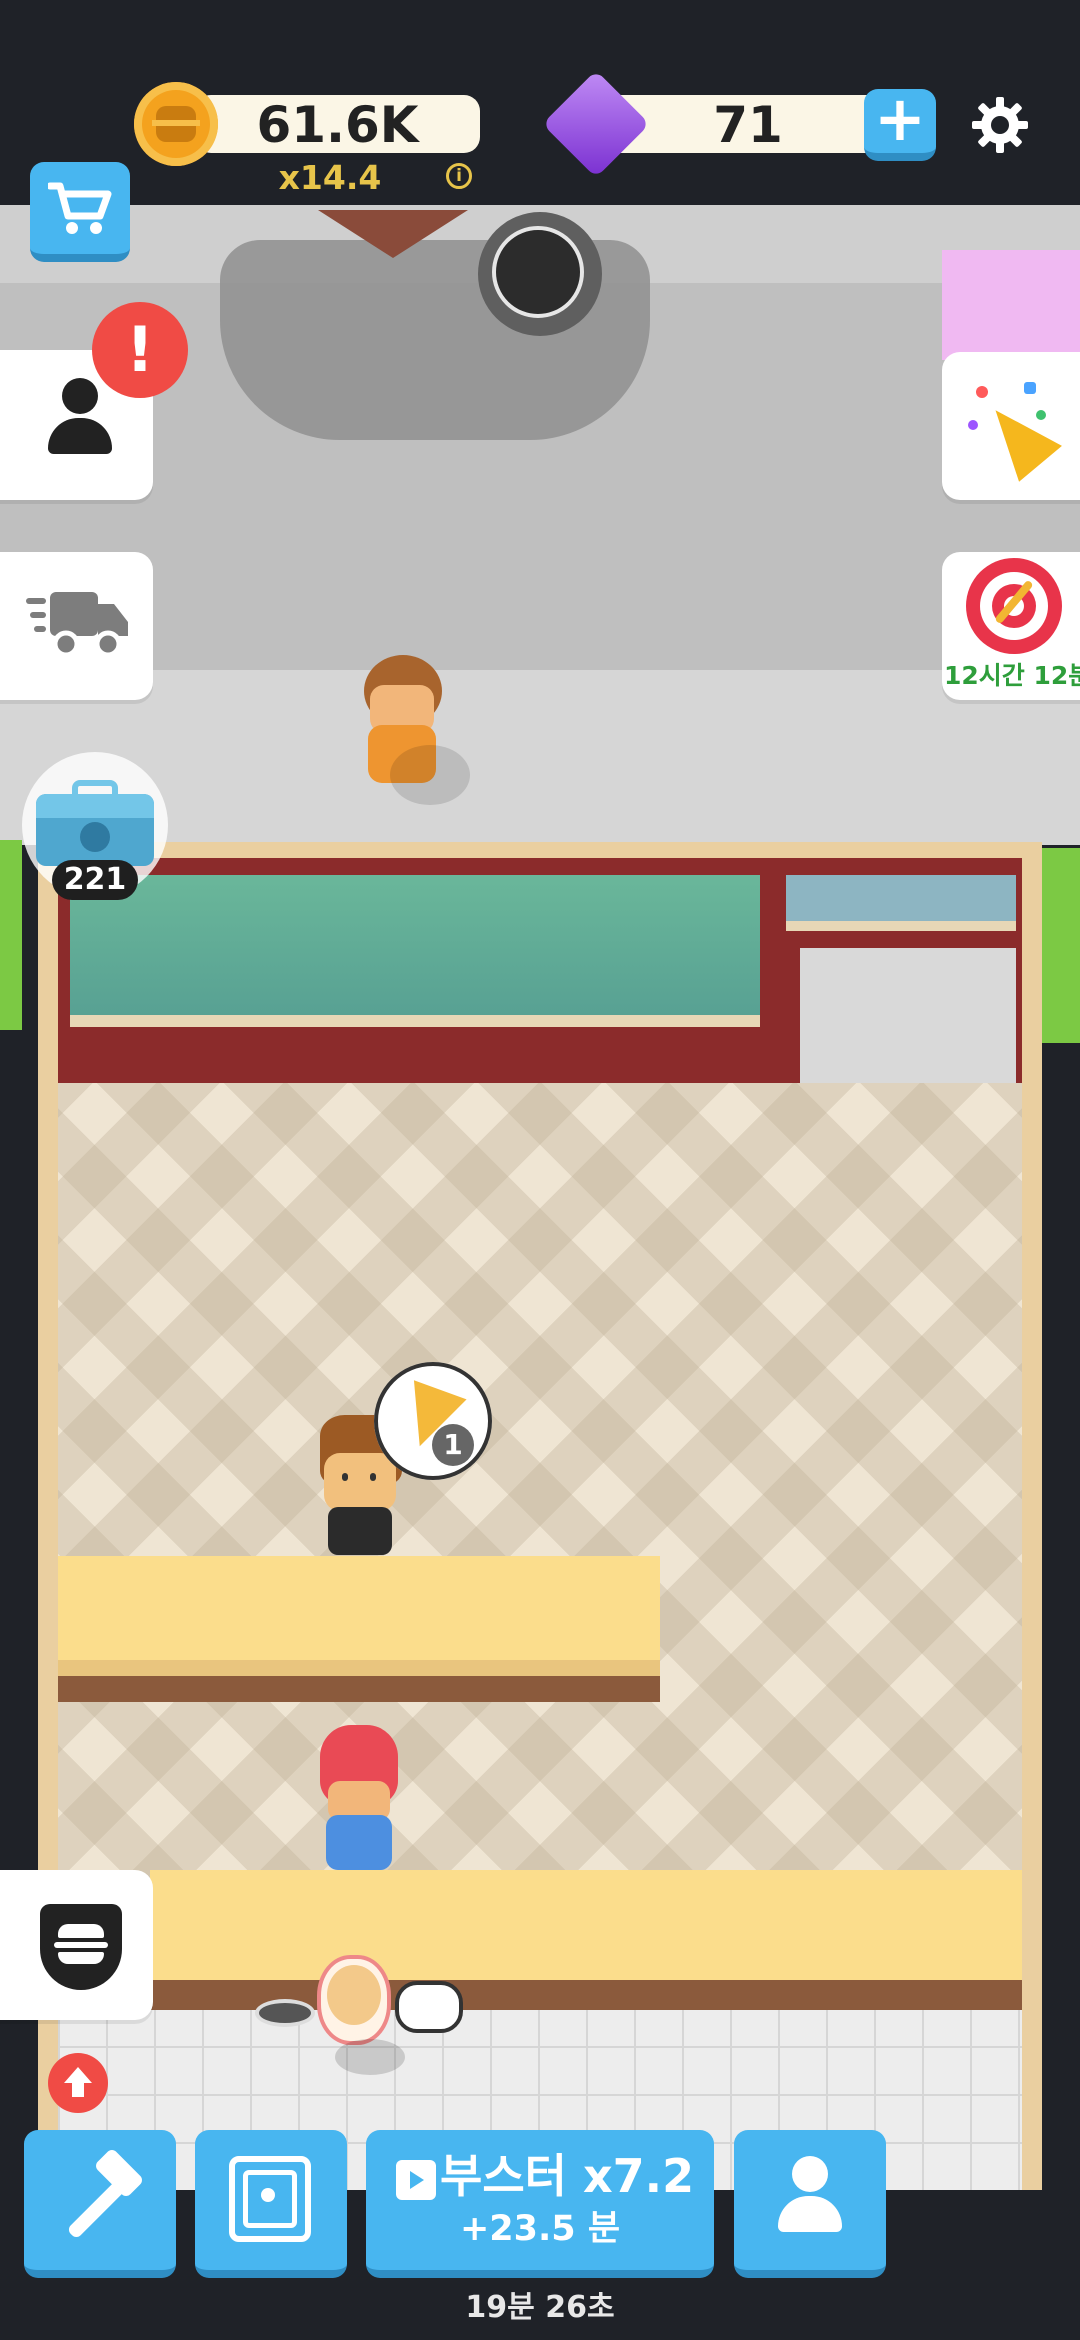  I want to click on coin-icon, so click(176, 124).